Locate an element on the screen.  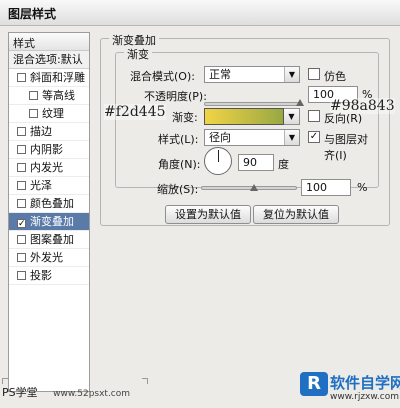
style-list-header: 样式 is located at coordinates (49, 42).